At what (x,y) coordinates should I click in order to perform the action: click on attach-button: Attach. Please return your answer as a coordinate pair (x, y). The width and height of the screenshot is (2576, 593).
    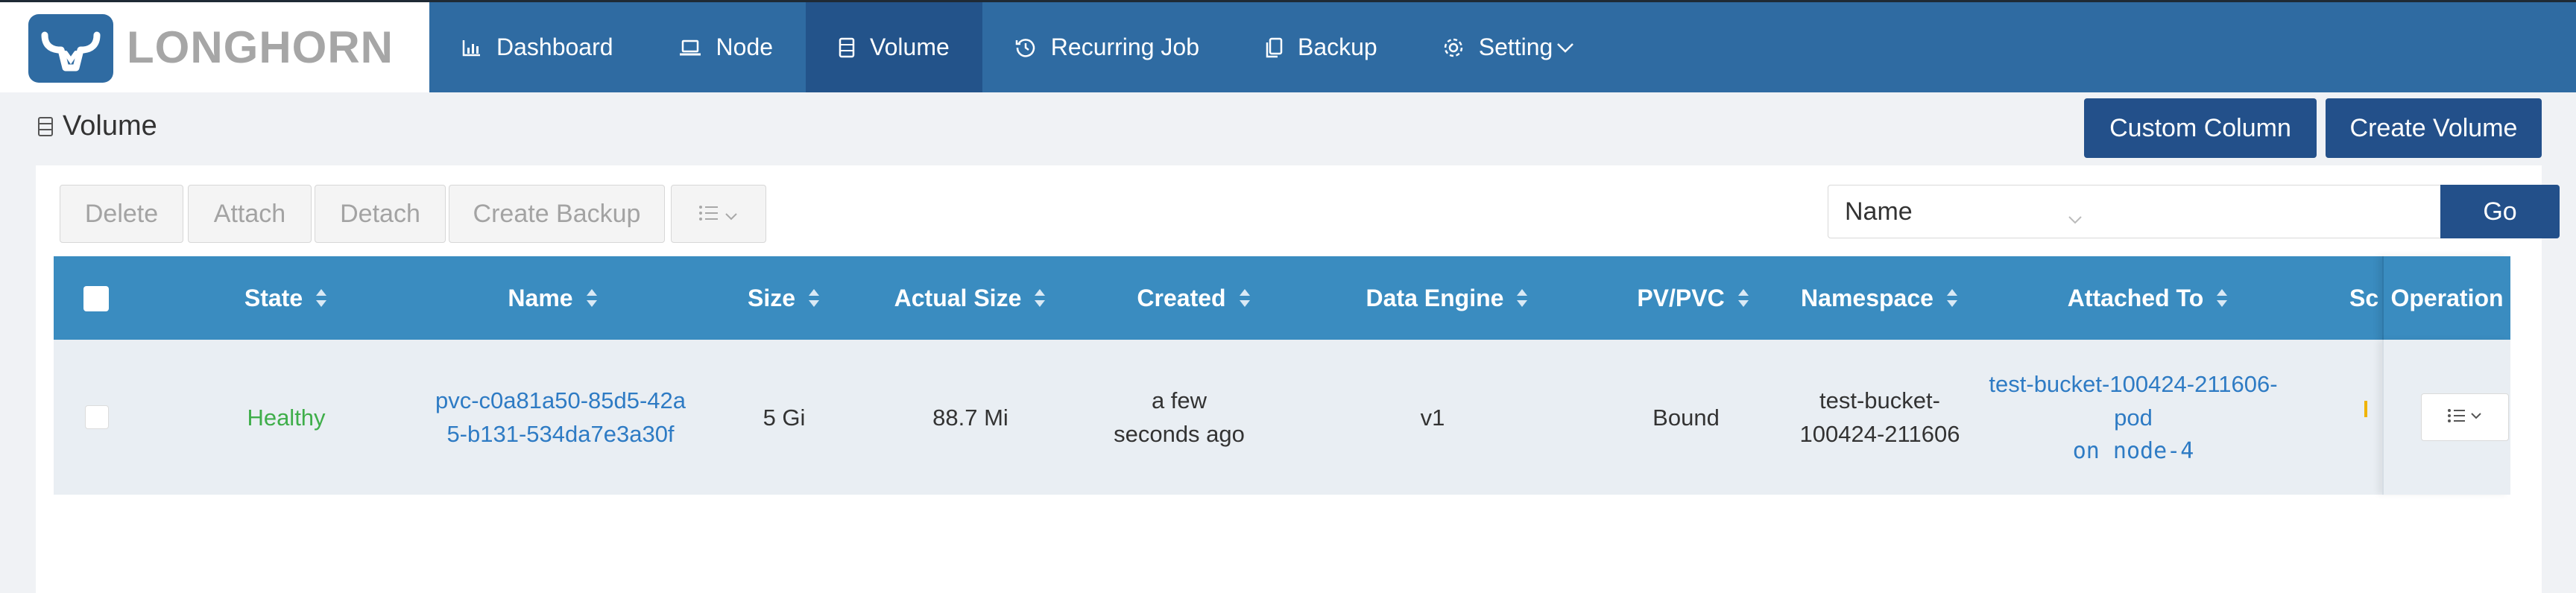
    Looking at the image, I should click on (250, 214).